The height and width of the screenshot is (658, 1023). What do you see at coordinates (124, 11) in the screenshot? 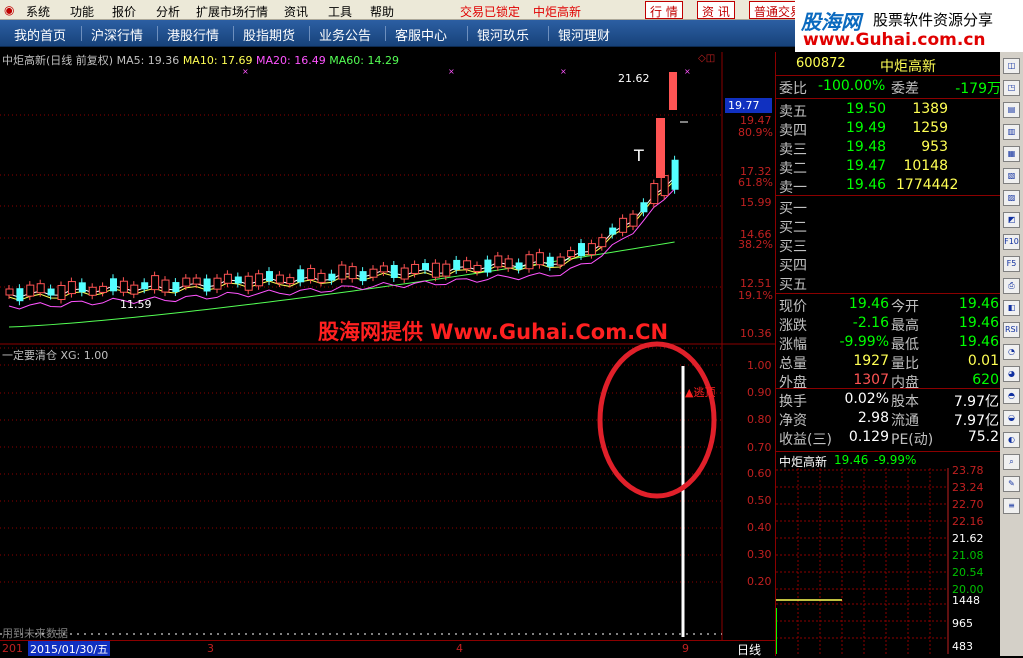
I see `menu-quote: 报价` at bounding box center [124, 11].